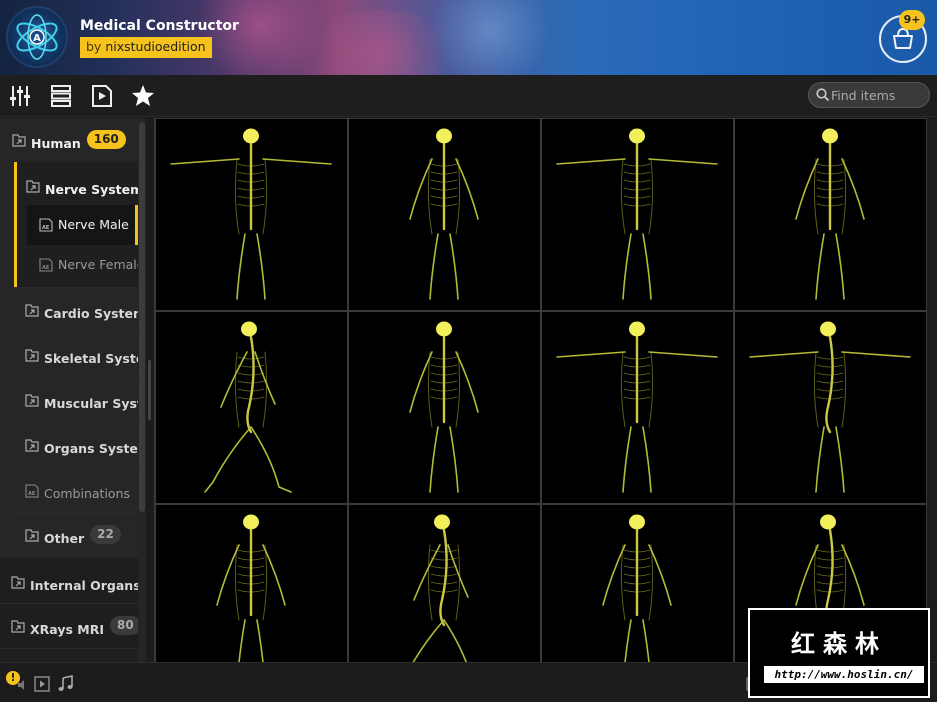 This screenshot has height=702, width=937. What do you see at coordinates (101, 264) in the screenshot?
I see `tree-item-label: Nerve Female` at bounding box center [101, 264].